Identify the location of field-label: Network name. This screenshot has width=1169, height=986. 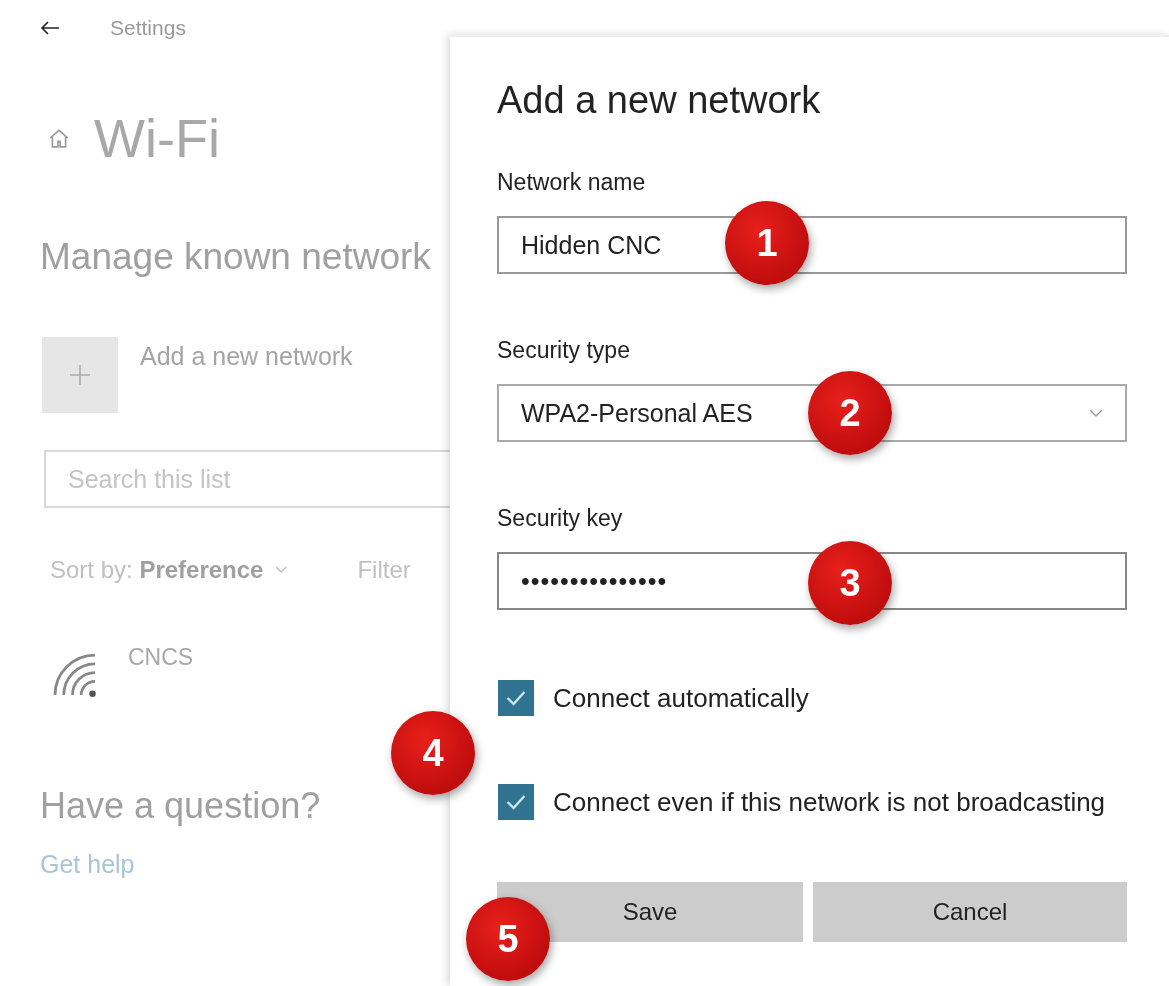
(571, 182).